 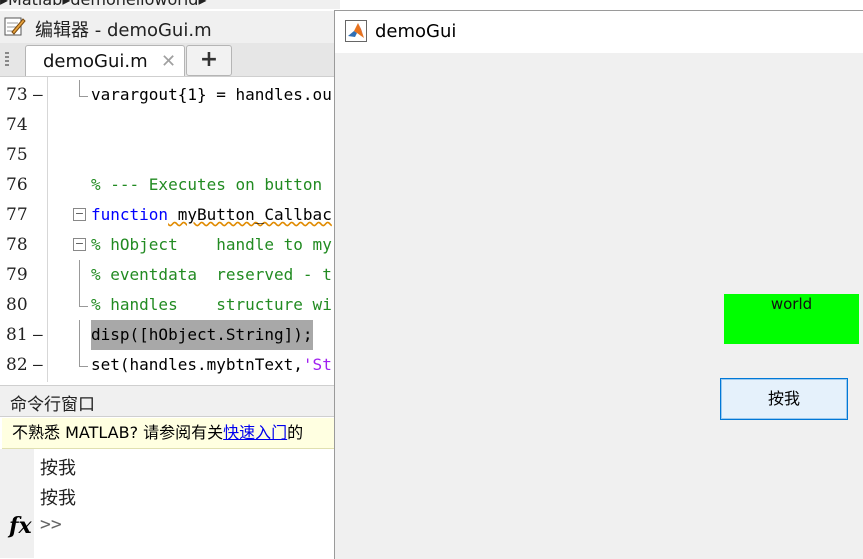 What do you see at coordinates (197, 364) in the screenshot?
I see `code-call: set(handles.mybtnText,` at bounding box center [197, 364].